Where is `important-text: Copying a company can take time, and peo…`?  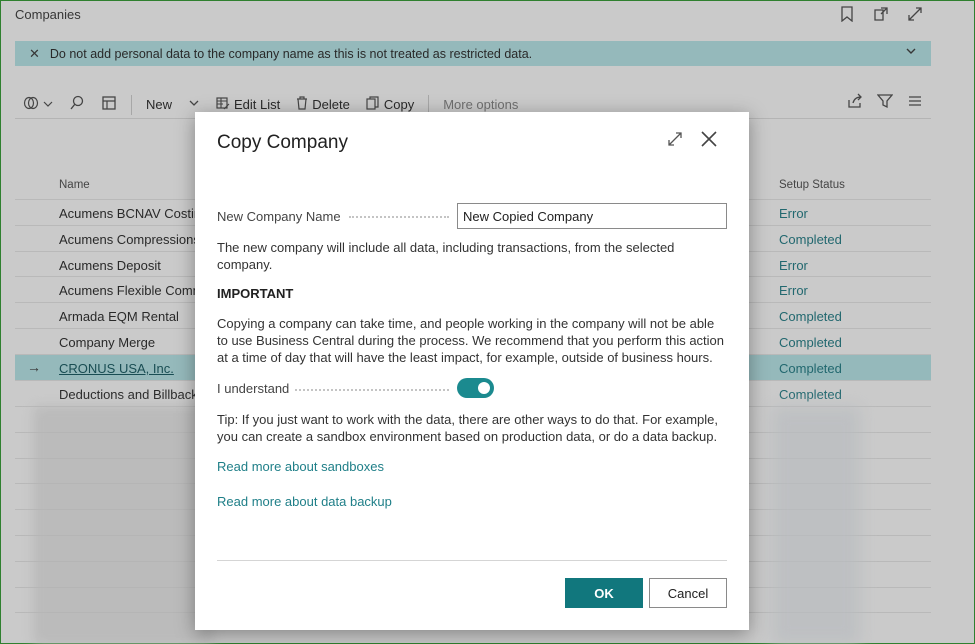
important-text: Copying a company can take time, and peo… is located at coordinates (471, 340).